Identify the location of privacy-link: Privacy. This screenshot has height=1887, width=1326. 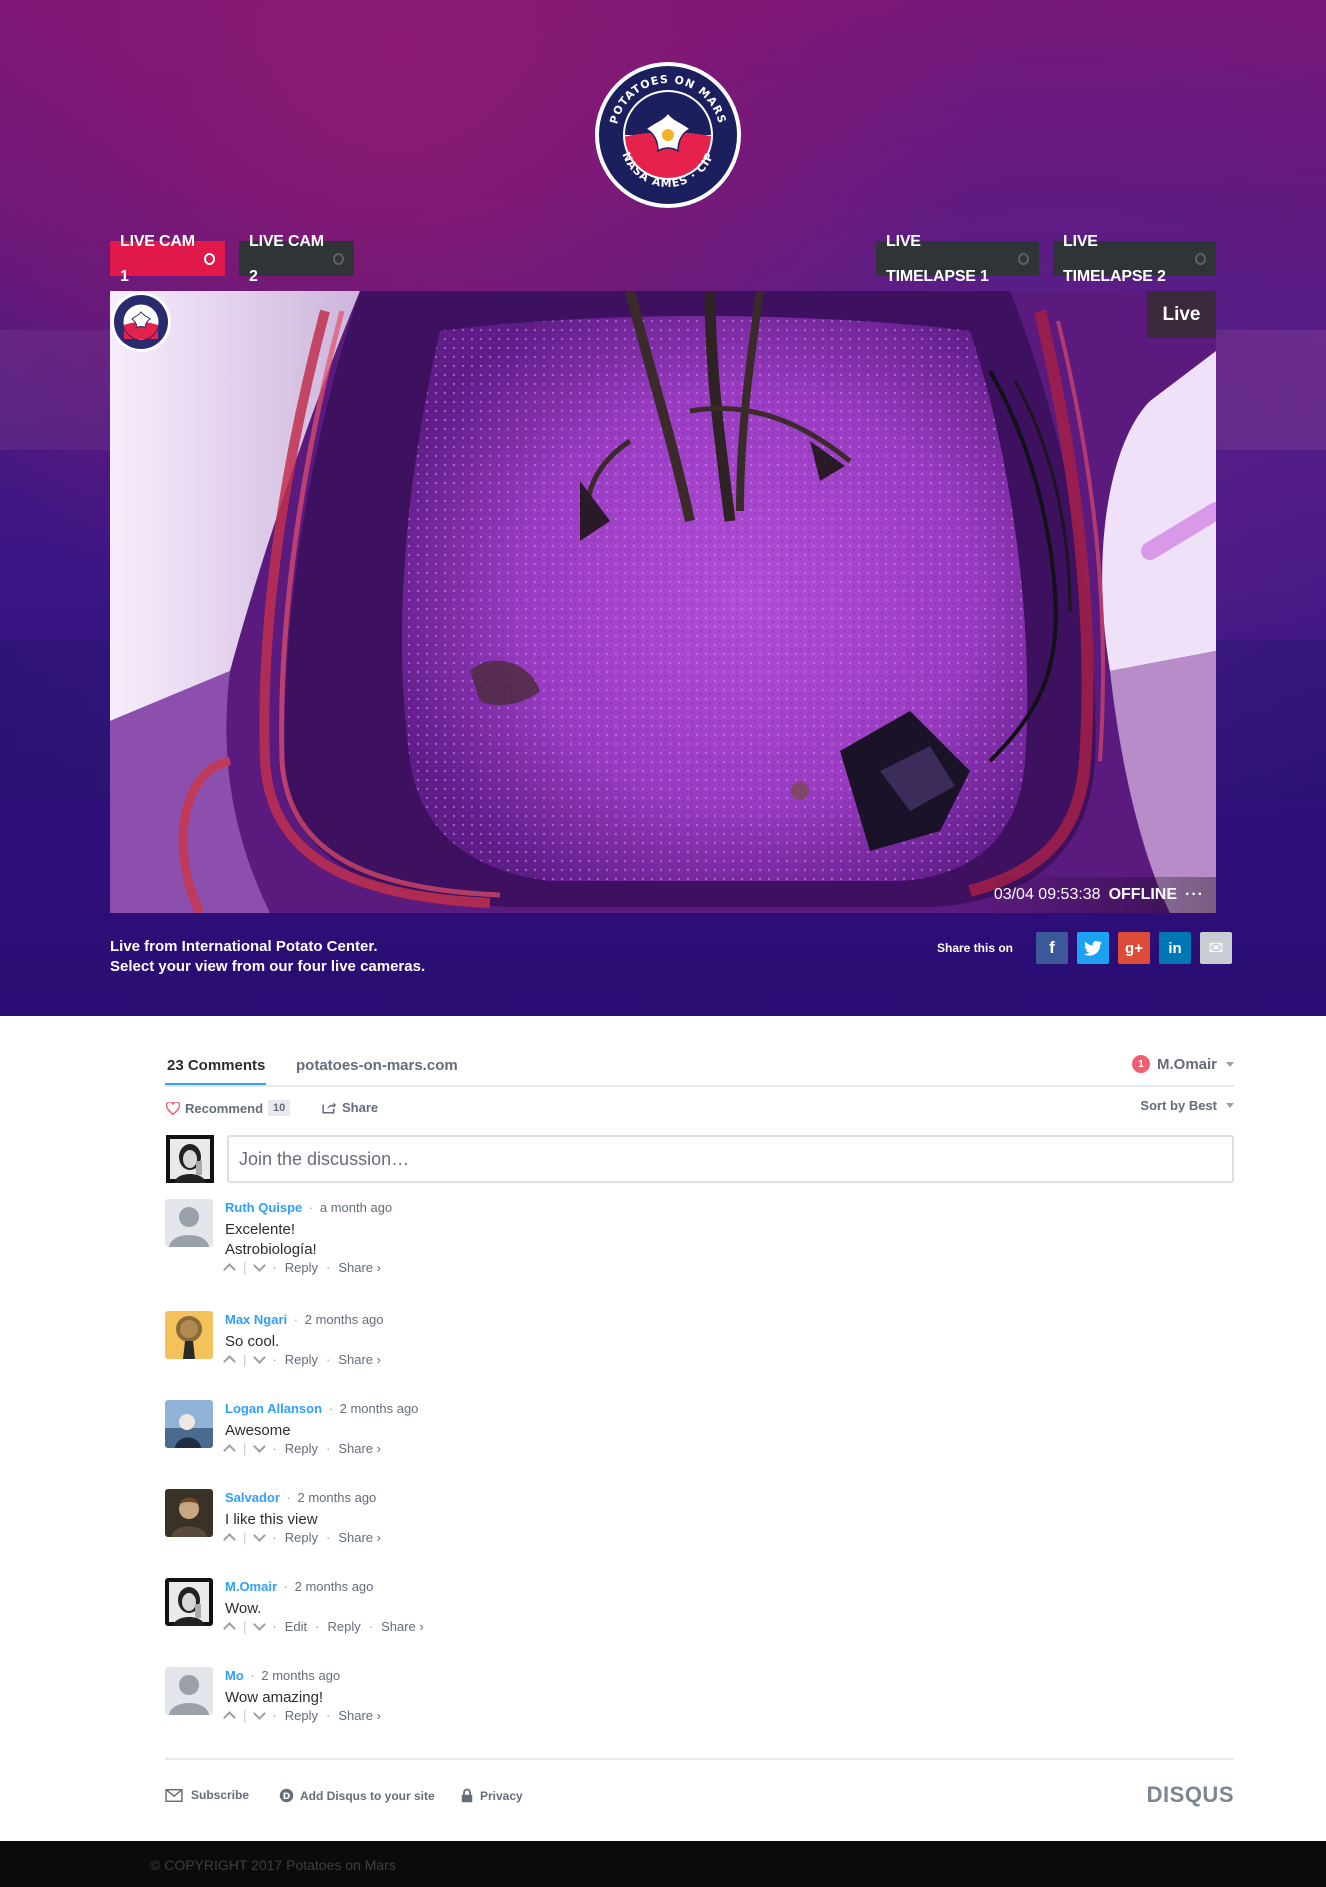
(492, 1795).